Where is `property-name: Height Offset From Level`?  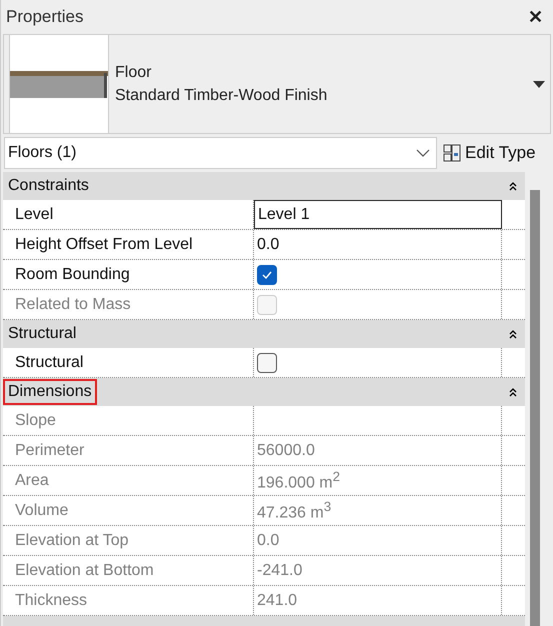 property-name: Height Offset From Level is located at coordinates (128, 244).